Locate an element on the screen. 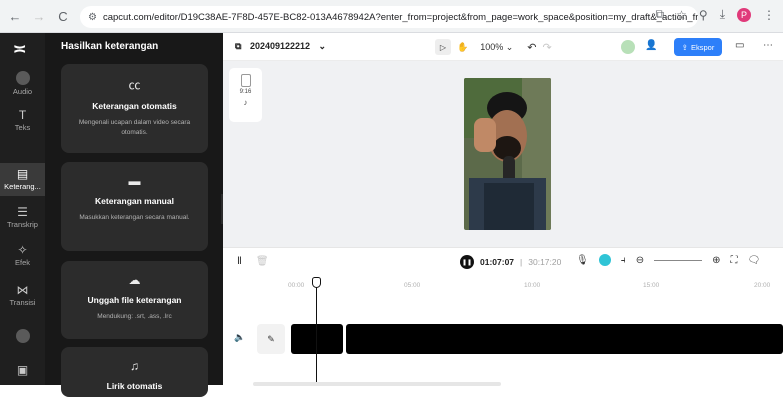 The height and width of the screenshot is (397, 783). timeline-scrollbar is located at coordinates (377, 384).